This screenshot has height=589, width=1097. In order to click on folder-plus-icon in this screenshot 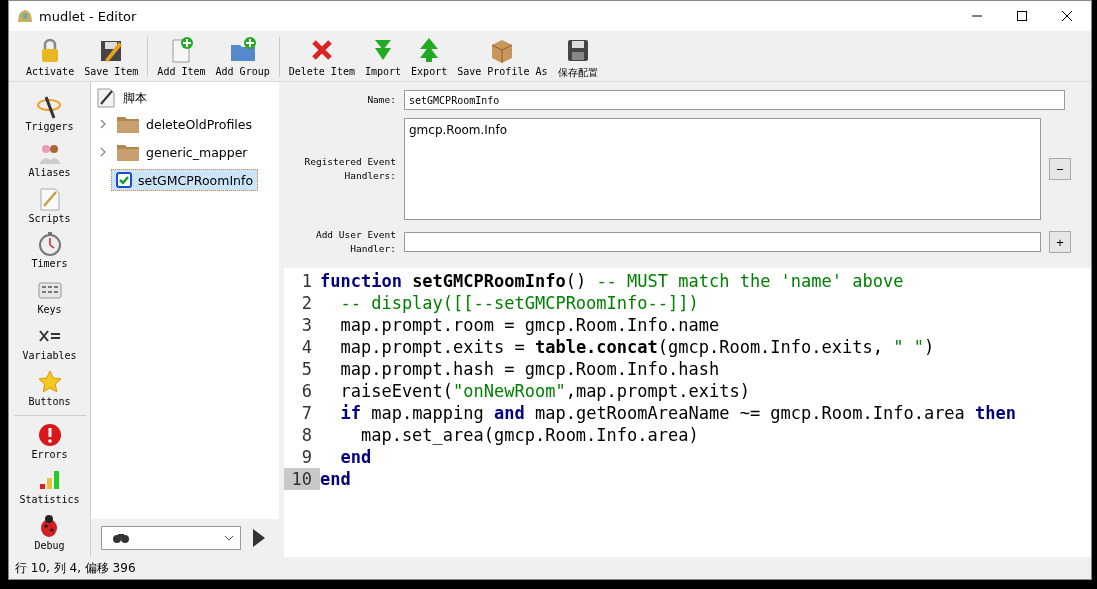, I will do `click(242, 50)`.